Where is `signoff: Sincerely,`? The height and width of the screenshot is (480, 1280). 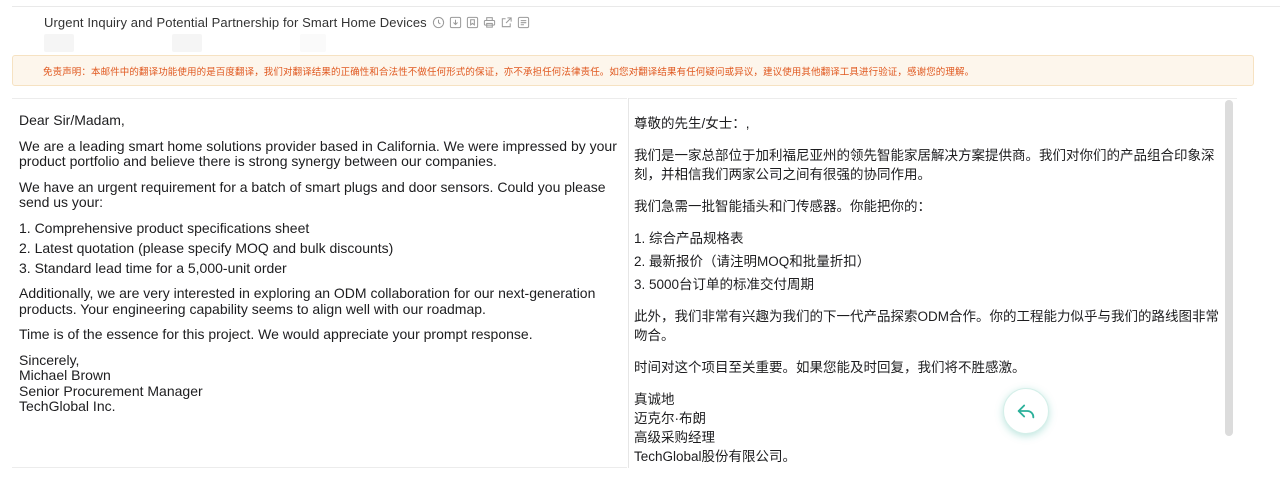 signoff: Sincerely, is located at coordinates (49, 359).